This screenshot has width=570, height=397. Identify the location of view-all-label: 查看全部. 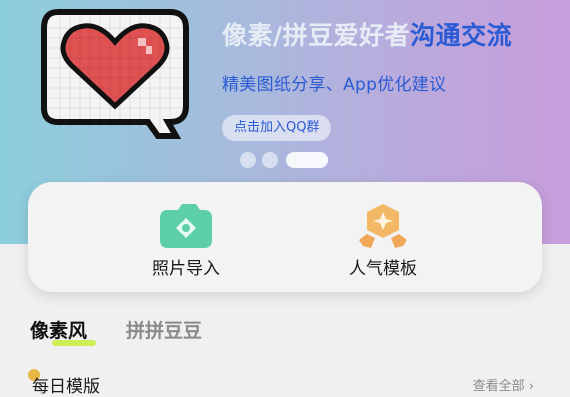
(498, 386).